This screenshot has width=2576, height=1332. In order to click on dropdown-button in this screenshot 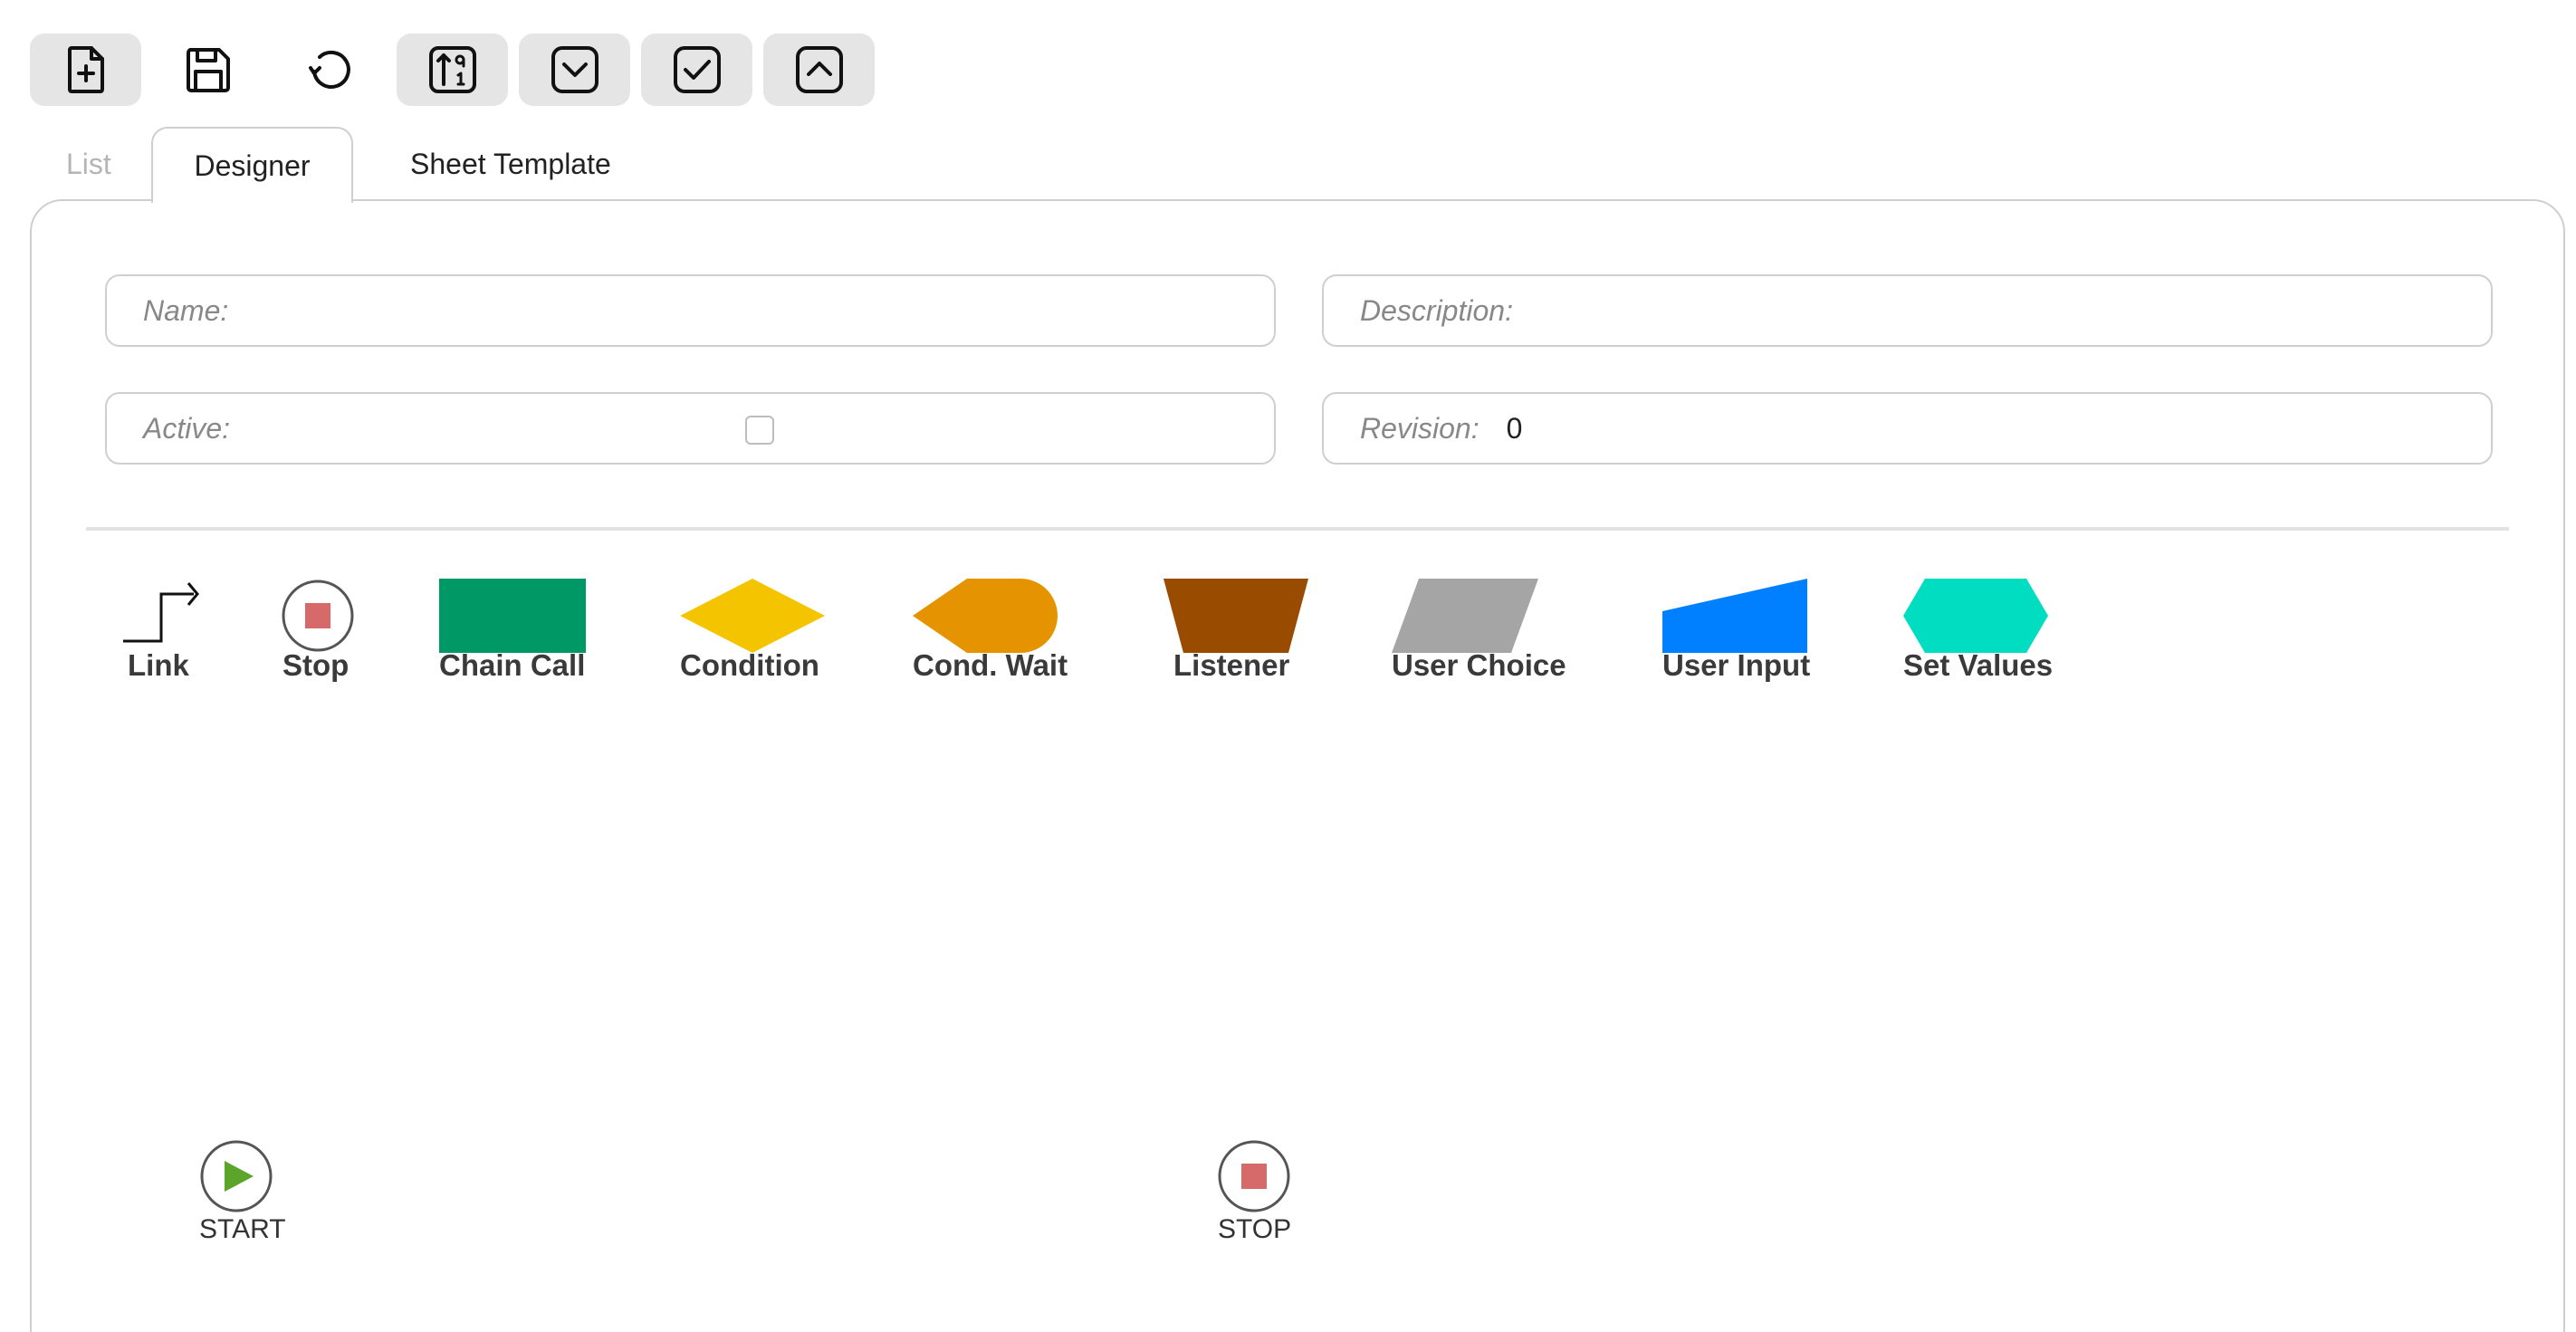, I will do `click(574, 70)`.